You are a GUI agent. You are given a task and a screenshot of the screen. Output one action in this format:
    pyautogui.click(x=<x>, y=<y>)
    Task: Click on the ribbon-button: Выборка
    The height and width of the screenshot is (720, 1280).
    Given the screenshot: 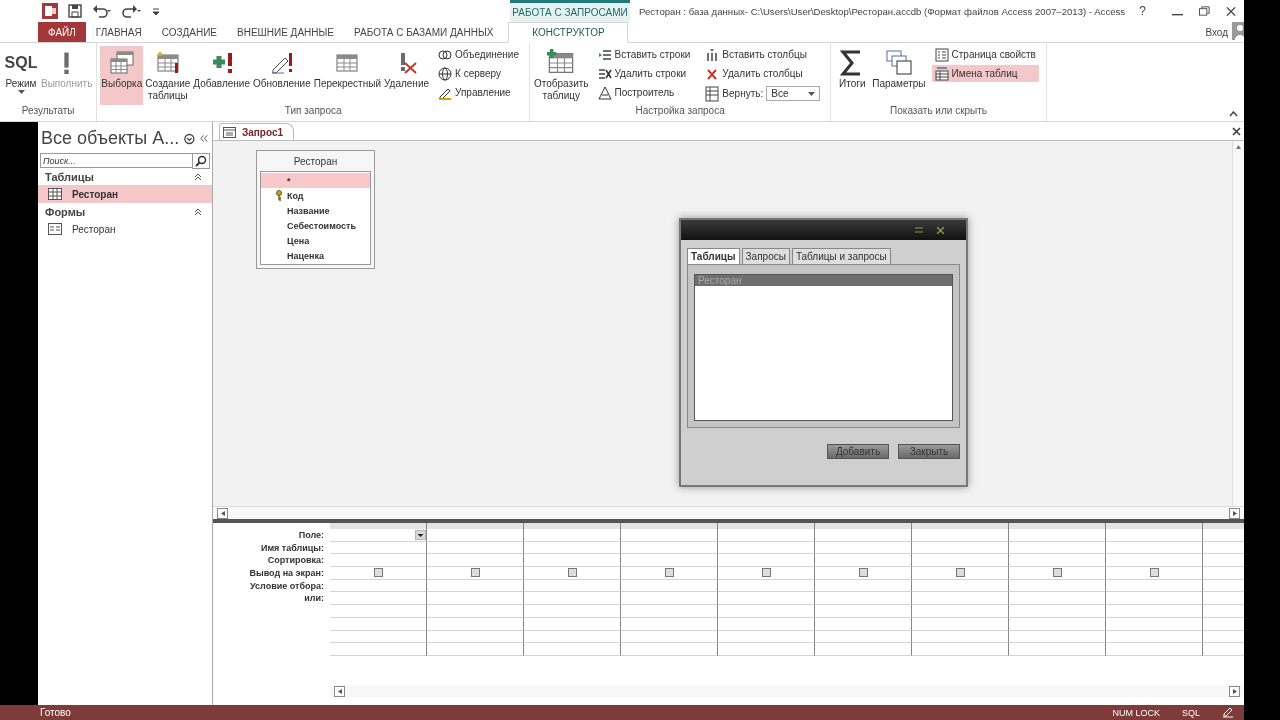 What is the action you would take?
    pyautogui.click(x=122, y=75)
    